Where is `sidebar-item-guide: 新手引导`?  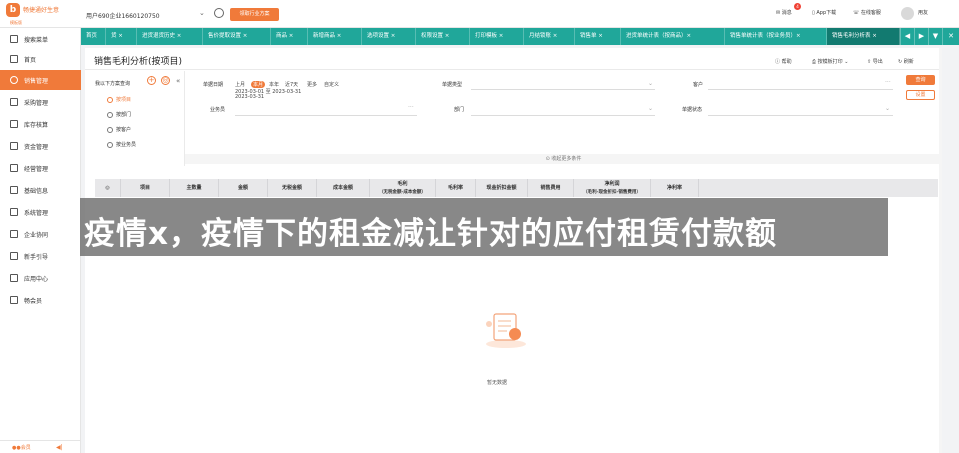 sidebar-item-guide: 新手引导 is located at coordinates (40, 256).